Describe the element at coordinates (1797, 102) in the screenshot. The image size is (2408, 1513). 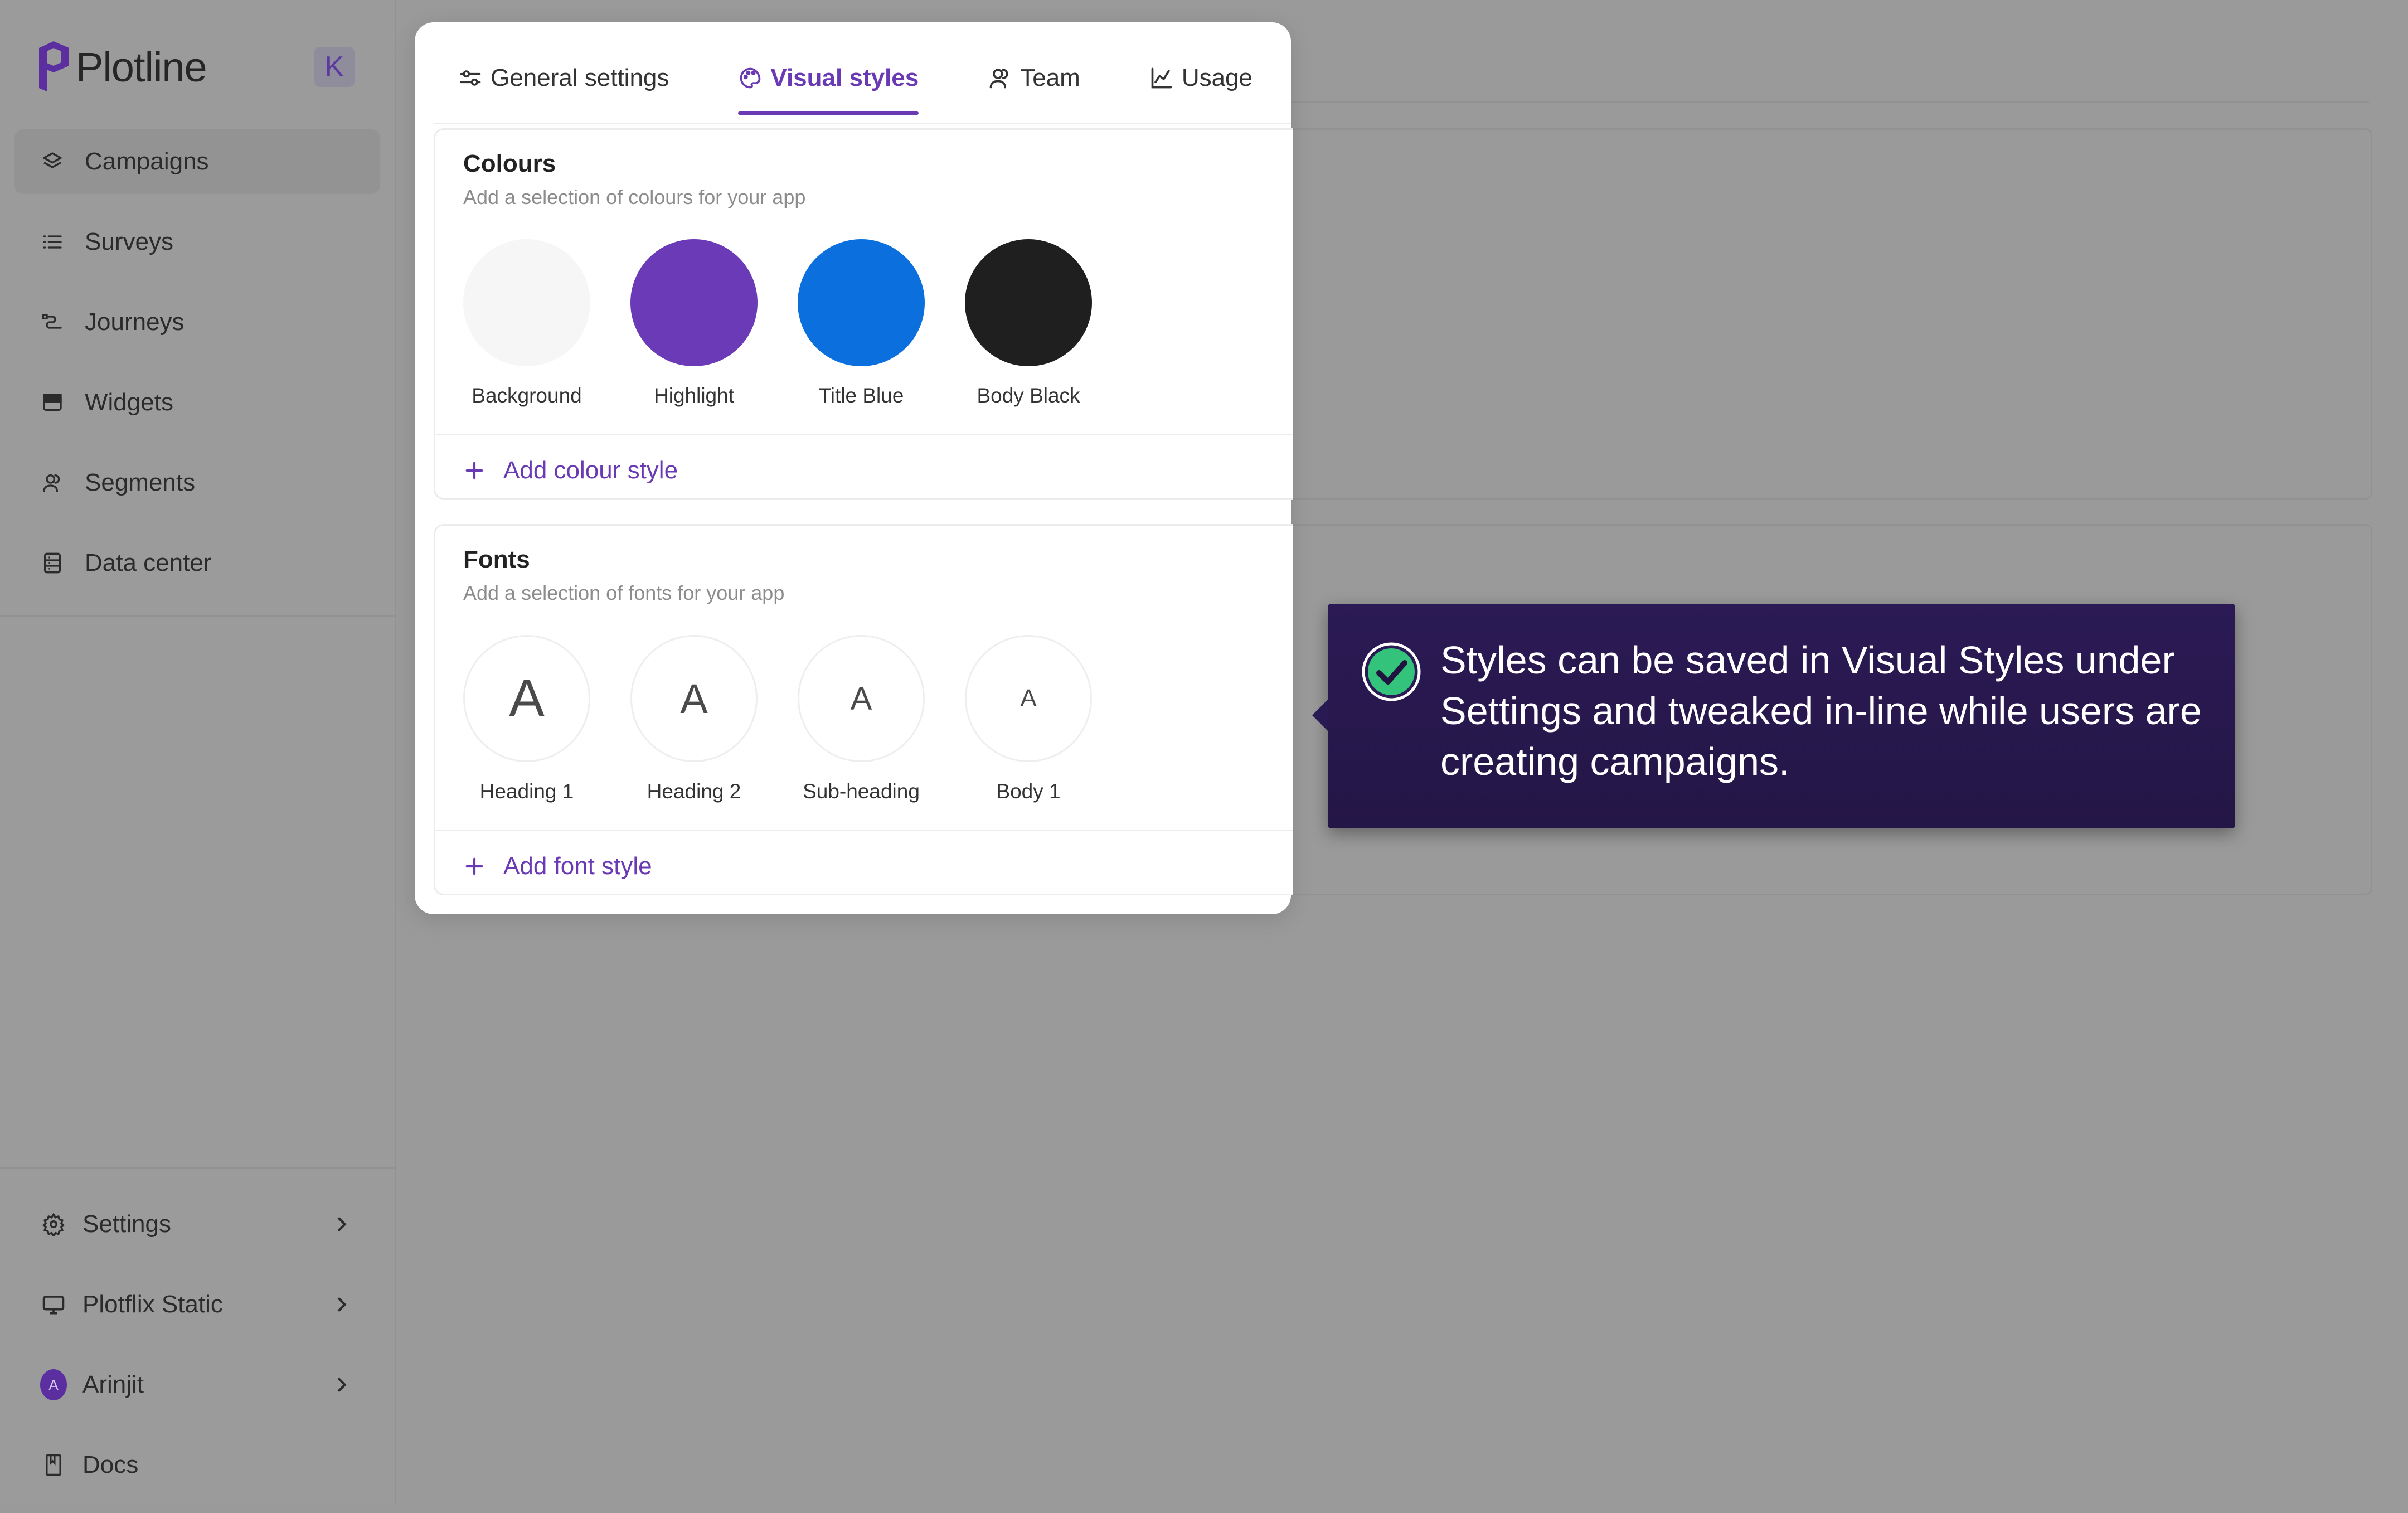
I see `main-divider` at that location.